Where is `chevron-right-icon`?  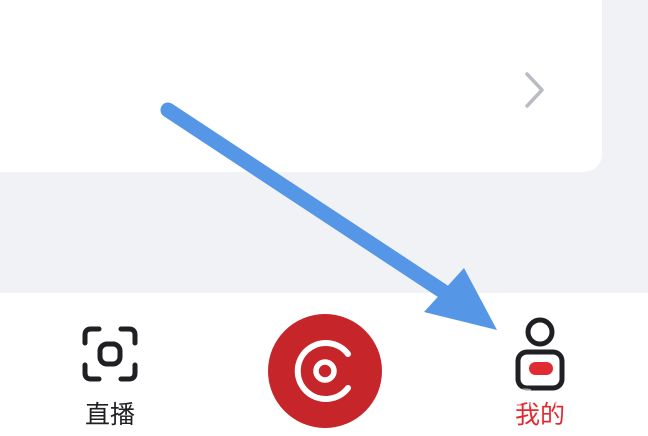
chevron-right-icon is located at coordinates (534, 90).